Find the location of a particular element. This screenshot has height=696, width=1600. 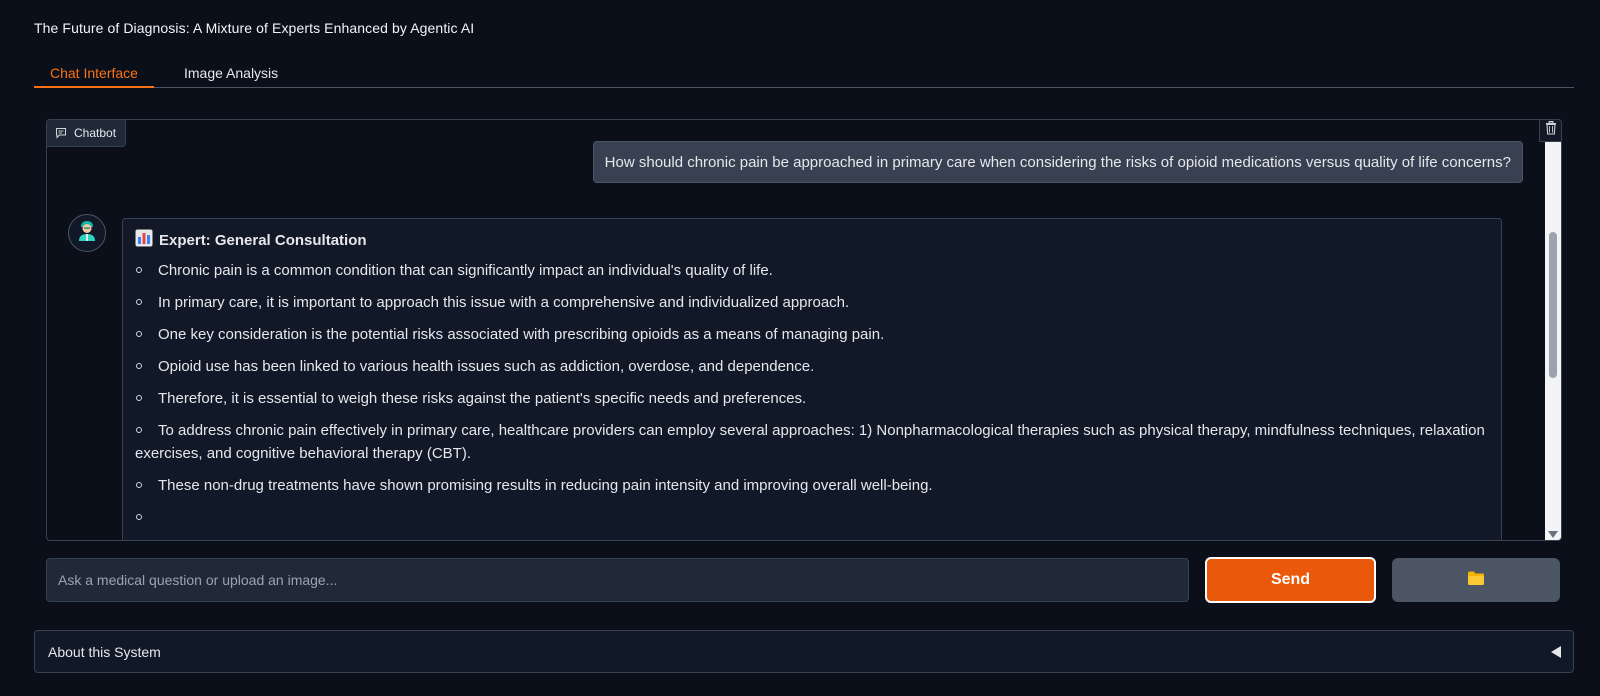

bar-chart-icon is located at coordinates (144, 240).